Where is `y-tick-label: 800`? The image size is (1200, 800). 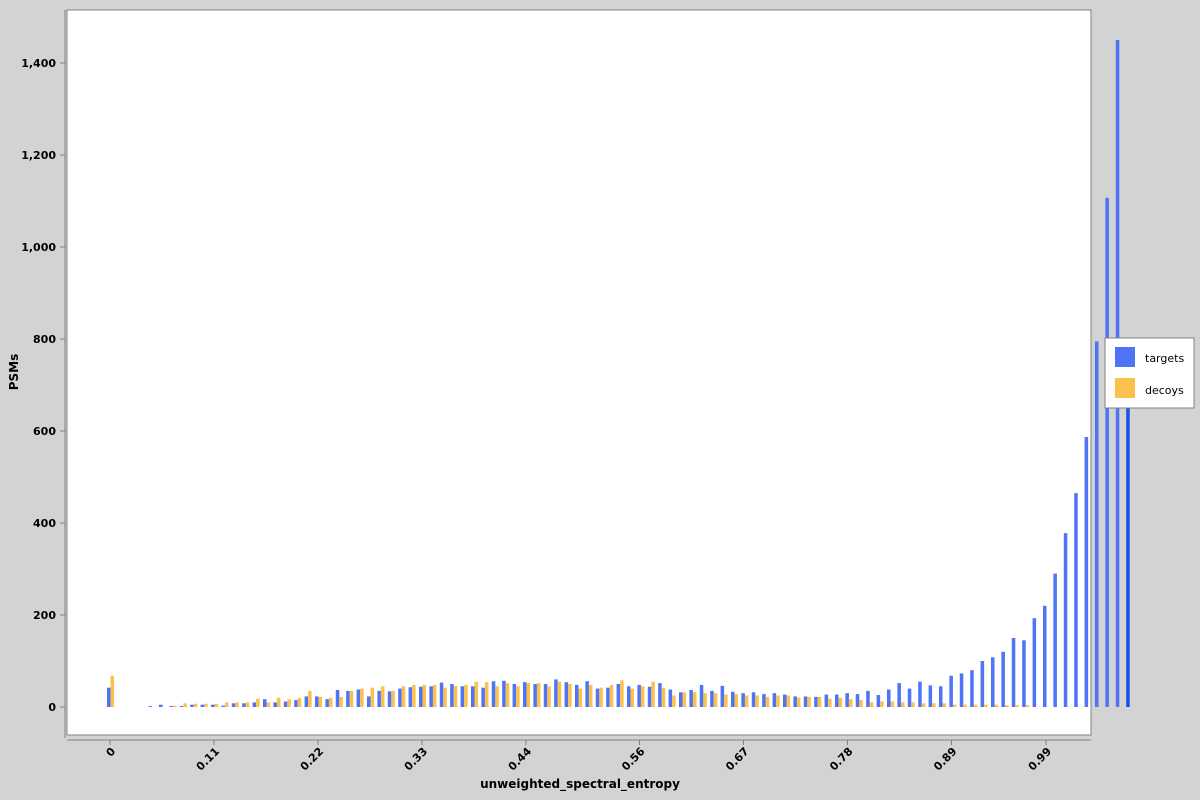 y-tick-label: 800 is located at coordinates (44, 339).